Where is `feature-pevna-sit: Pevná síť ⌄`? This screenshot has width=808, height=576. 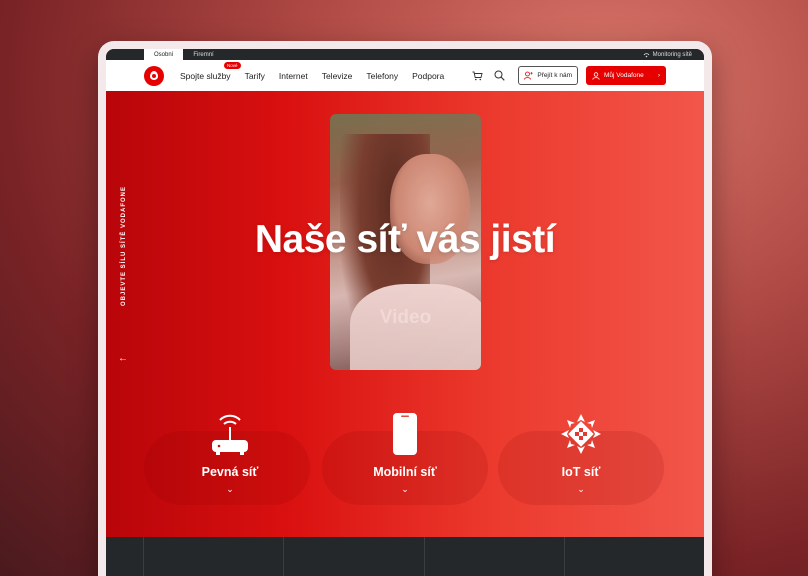 feature-pevna-sit: Pevná síť ⌄ is located at coordinates (230, 452).